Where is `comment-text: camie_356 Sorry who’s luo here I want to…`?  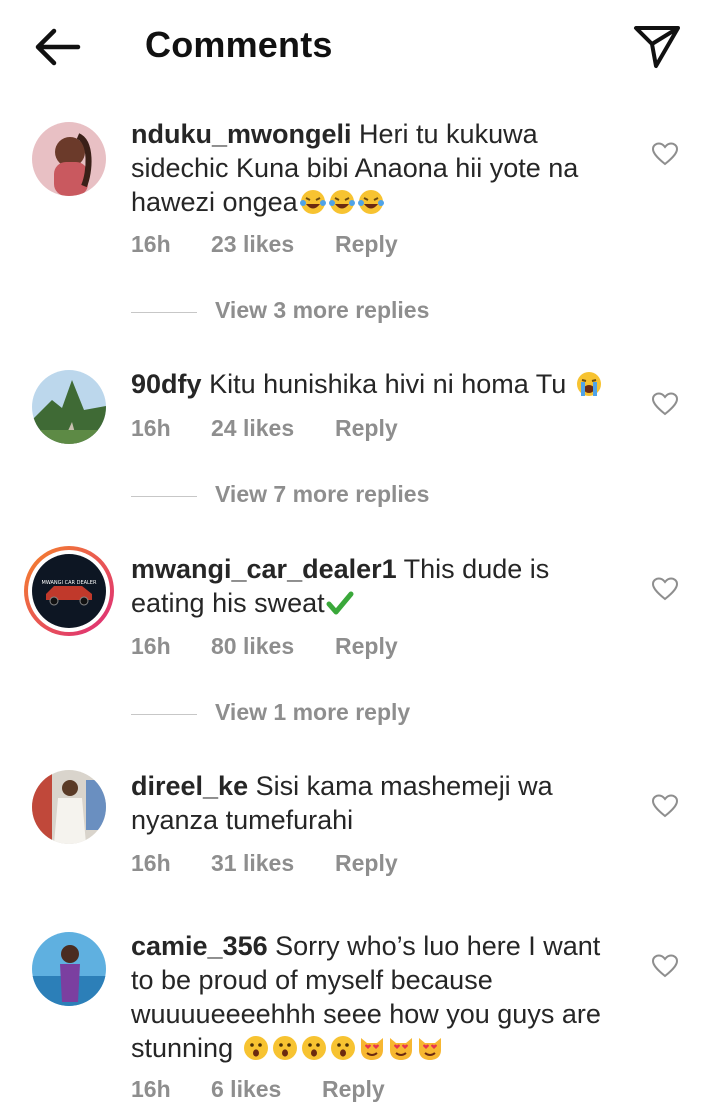
comment-text: camie_356 Sorry who’s luo here I want to… is located at coordinates (371, 997).